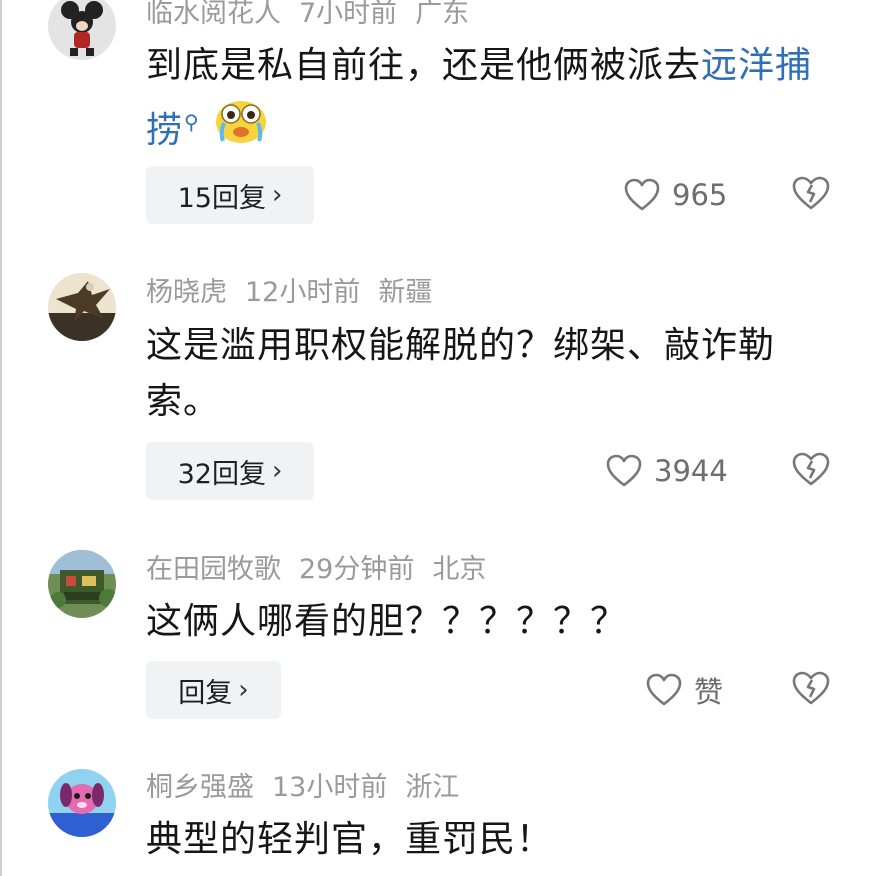 This screenshot has height=876, width=880. Describe the element at coordinates (200, 787) in the screenshot. I see `username: 桐乡强盛` at that location.